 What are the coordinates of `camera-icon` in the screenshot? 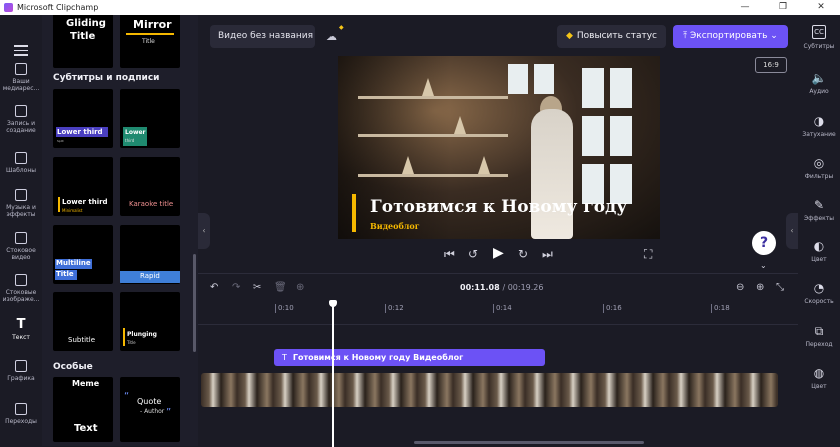 It's located at (21, 111).